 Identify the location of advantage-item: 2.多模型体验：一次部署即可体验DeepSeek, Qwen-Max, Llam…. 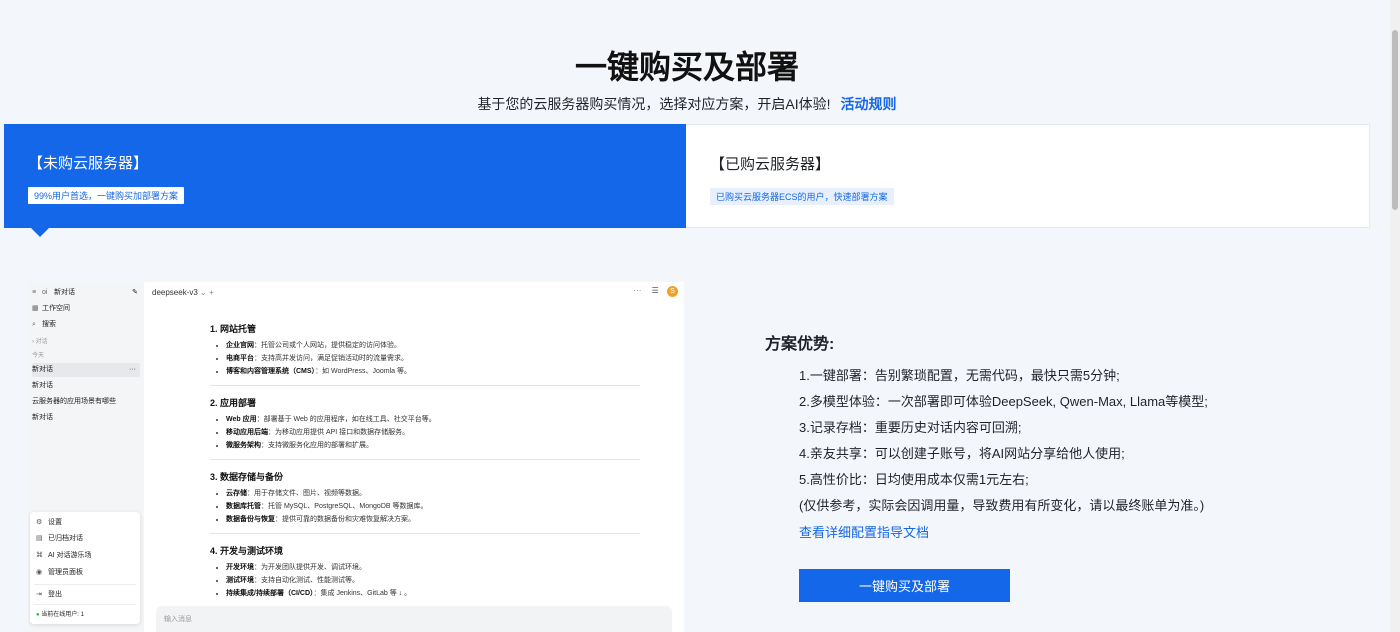
(1003, 401).